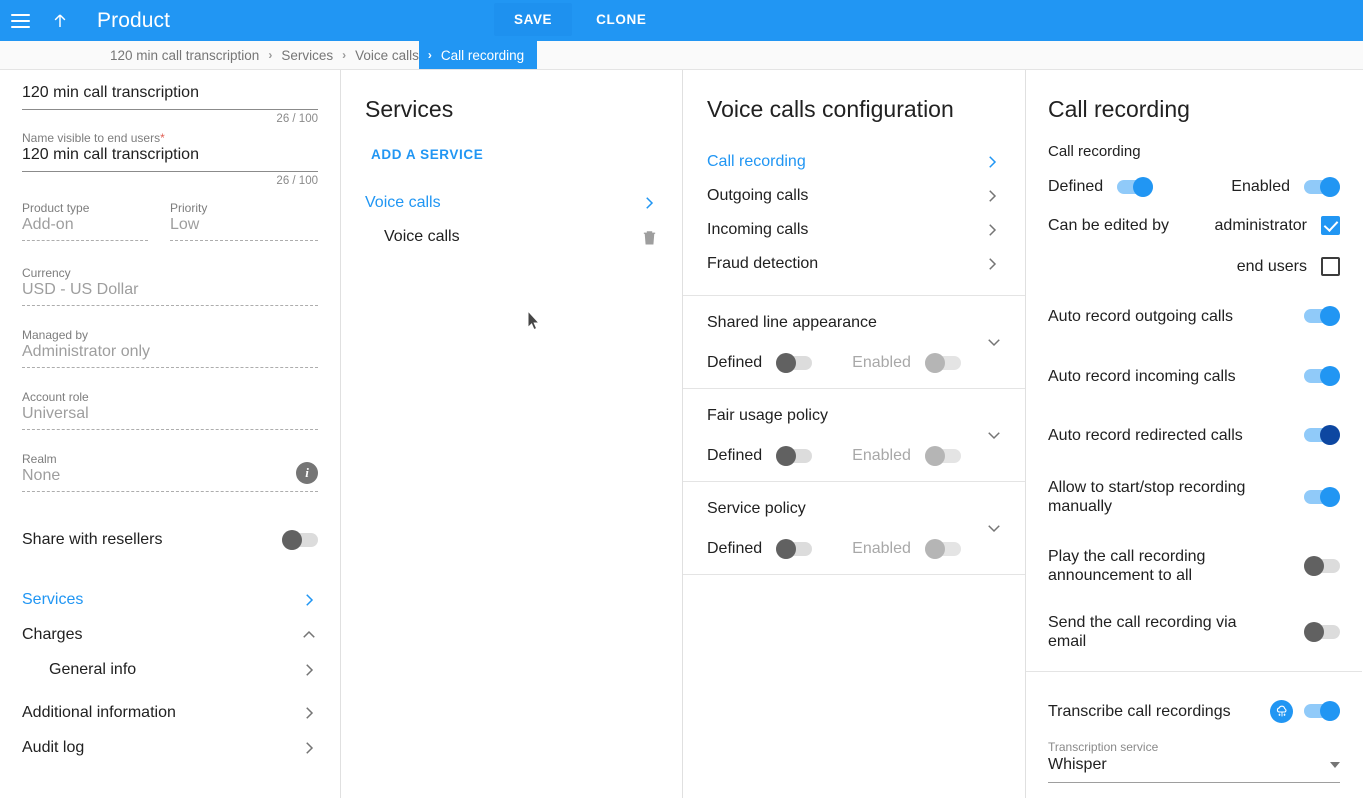 Image resolution: width=1363 pixels, height=798 pixels. What do you see at coordinates (387, 55) in the screenshot?
I see `breadcrumb-label: Voice calls` at bounding box center [387, 55].